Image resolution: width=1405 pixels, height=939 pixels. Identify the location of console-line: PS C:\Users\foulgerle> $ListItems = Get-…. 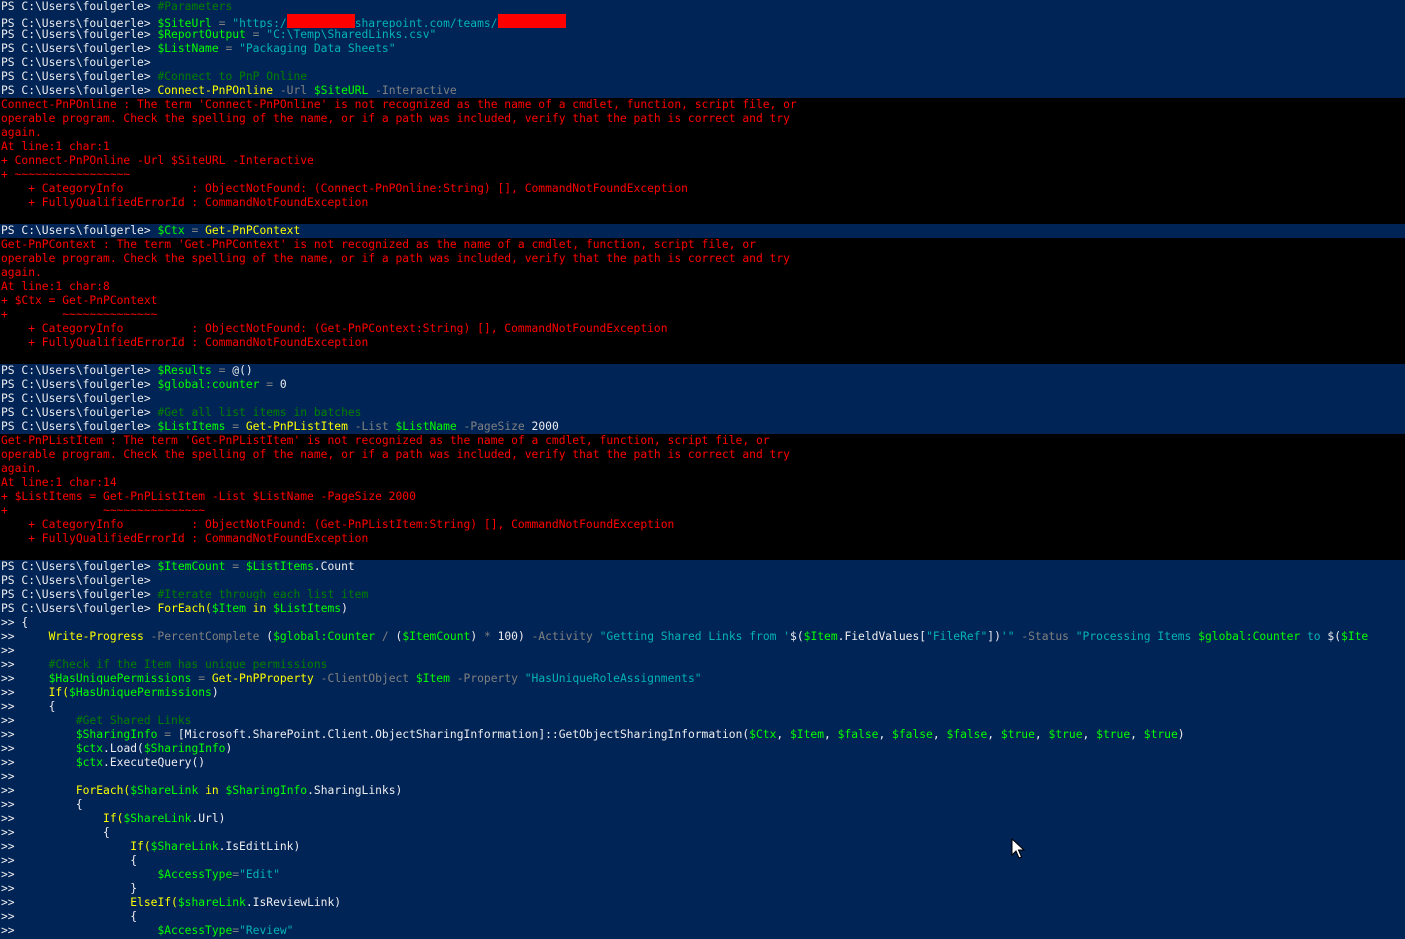
(702, 427).